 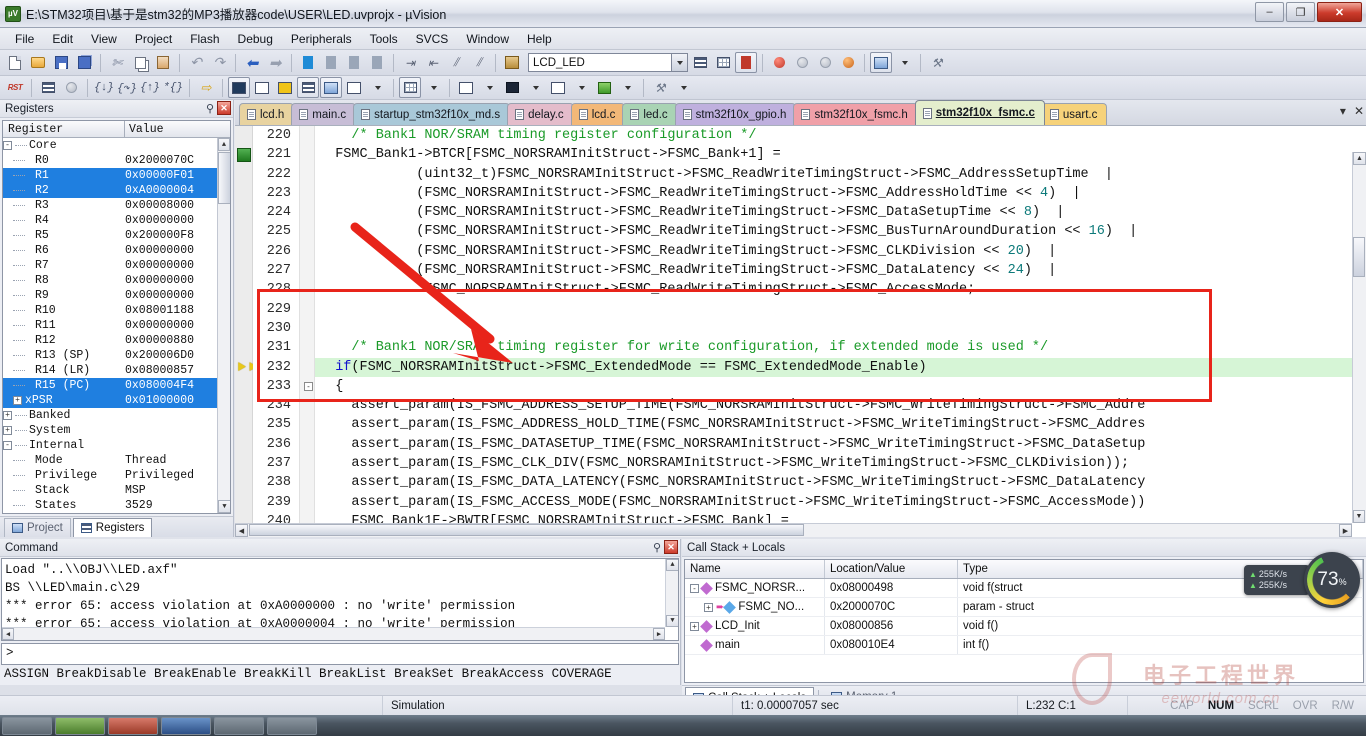 What do you see at coordinates (456, 62) in the screenshot?
I see `comment-icon: ⫽` at bounding box center [456, 62].